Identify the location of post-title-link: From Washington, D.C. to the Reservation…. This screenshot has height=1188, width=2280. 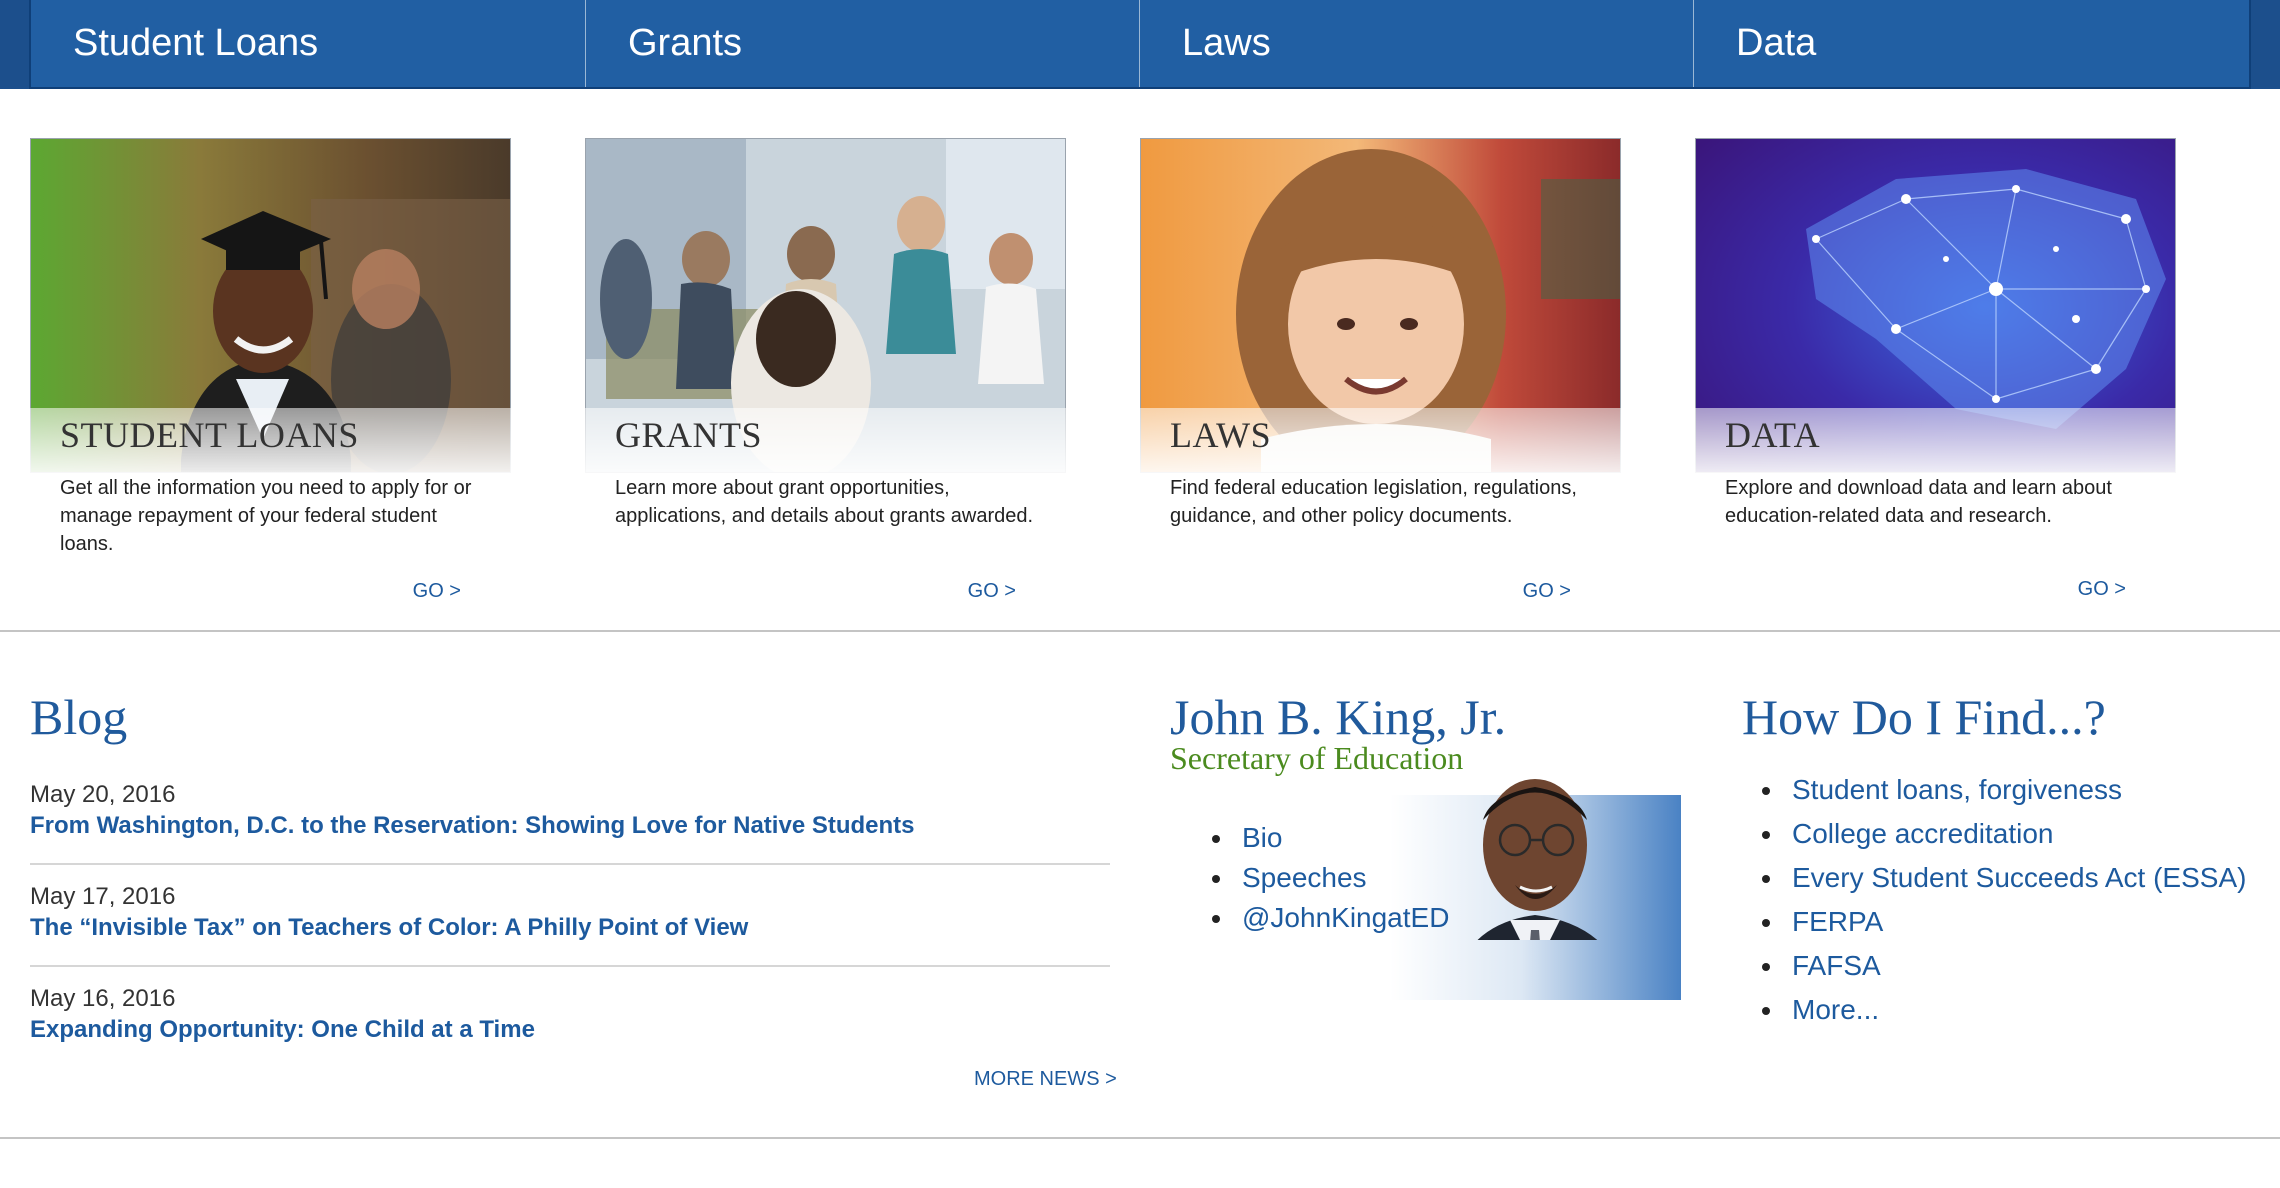
(570, 826).